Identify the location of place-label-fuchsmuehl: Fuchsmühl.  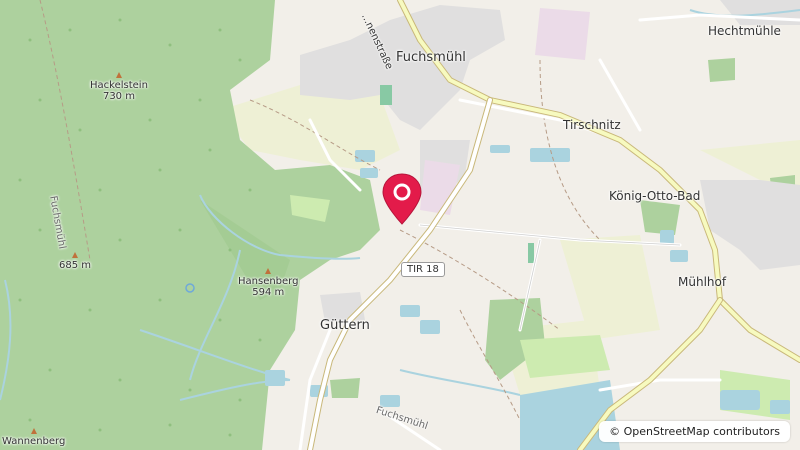
(431, 57).